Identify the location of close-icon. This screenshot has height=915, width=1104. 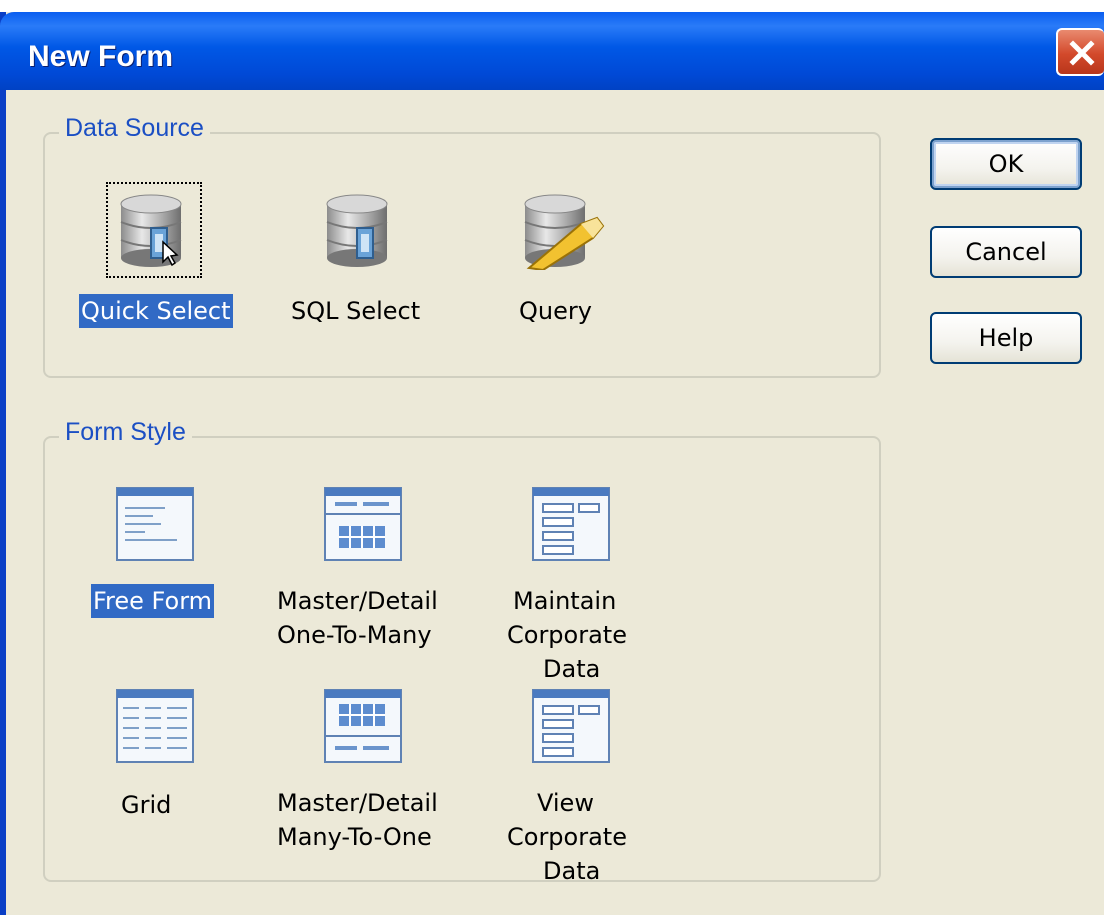
(1082, 53).